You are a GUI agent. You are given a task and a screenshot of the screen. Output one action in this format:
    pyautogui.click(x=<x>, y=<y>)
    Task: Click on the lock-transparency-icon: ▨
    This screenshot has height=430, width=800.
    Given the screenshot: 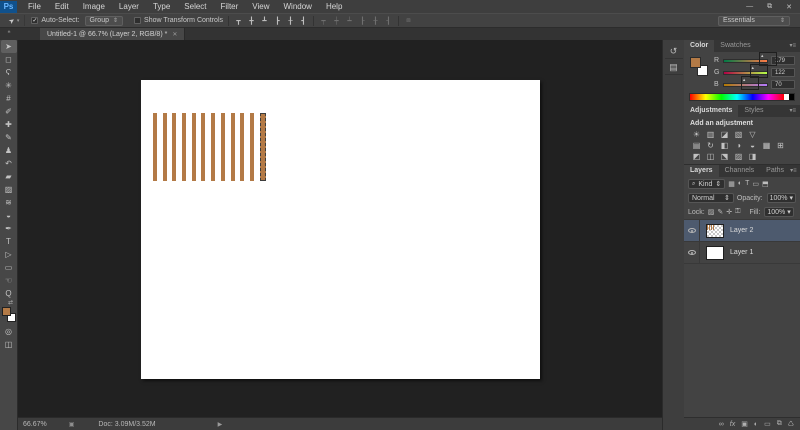 What is the action you would take?
    pyautogui.click(x=711, y=212)
    